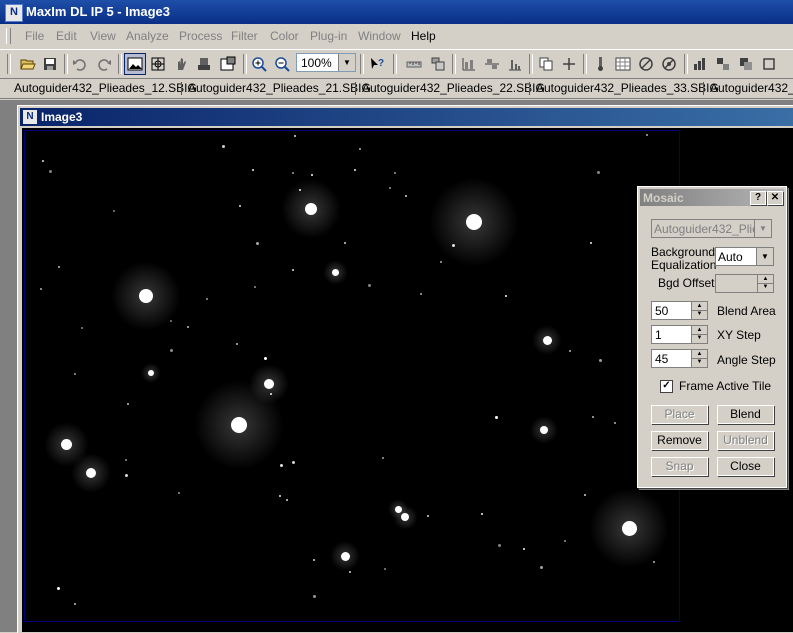 The height and width of the screenshot is (633, 793). What do you see at coordinates (158, 64) in the screenshot?
I see `crosshair-select-icon` at bounding box center [158, 64].